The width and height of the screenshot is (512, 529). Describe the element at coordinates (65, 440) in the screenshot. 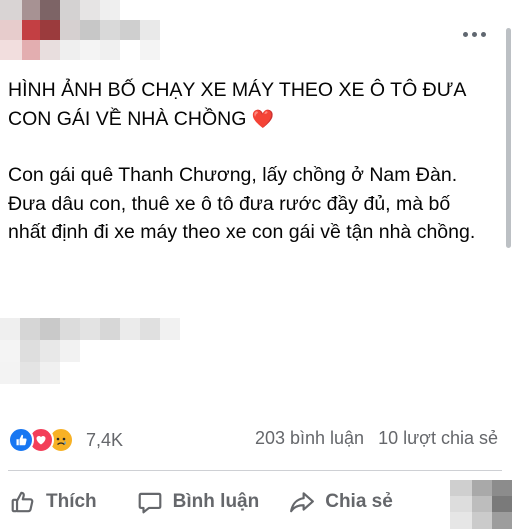

I see `reaction-summary: 7,4K` at that location.